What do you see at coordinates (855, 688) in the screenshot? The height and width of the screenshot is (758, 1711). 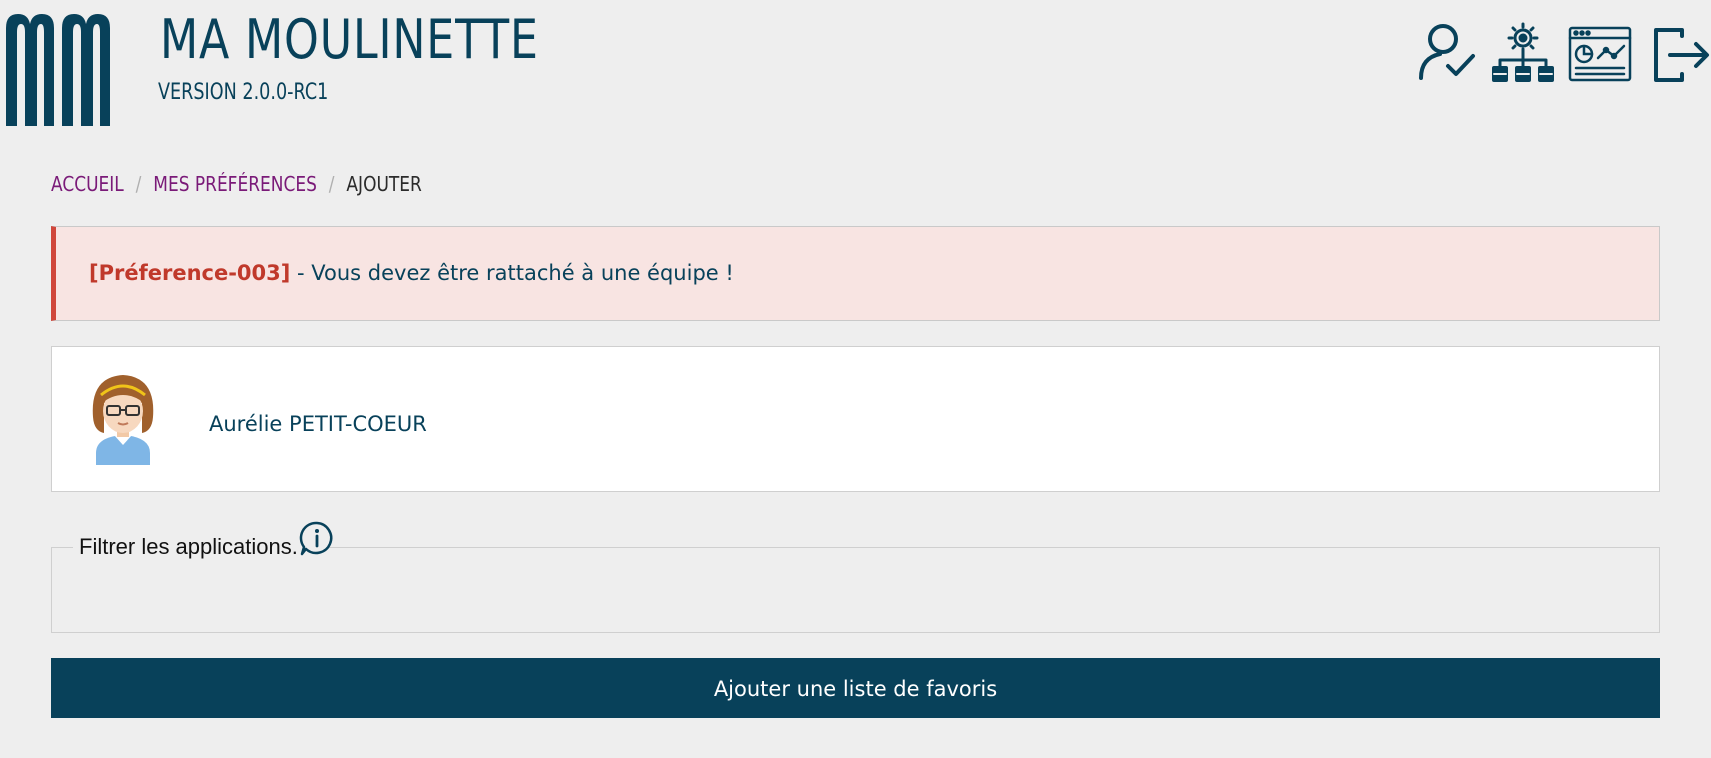 I see `add-favorites-list-button: Ajouter une liste de favoris` at bounding box center [855, 688].